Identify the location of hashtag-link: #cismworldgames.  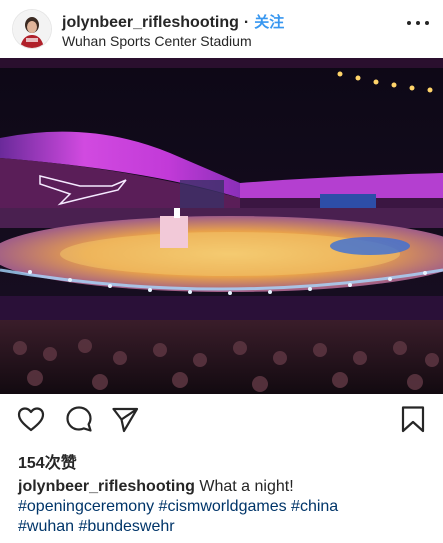
(223, 506).